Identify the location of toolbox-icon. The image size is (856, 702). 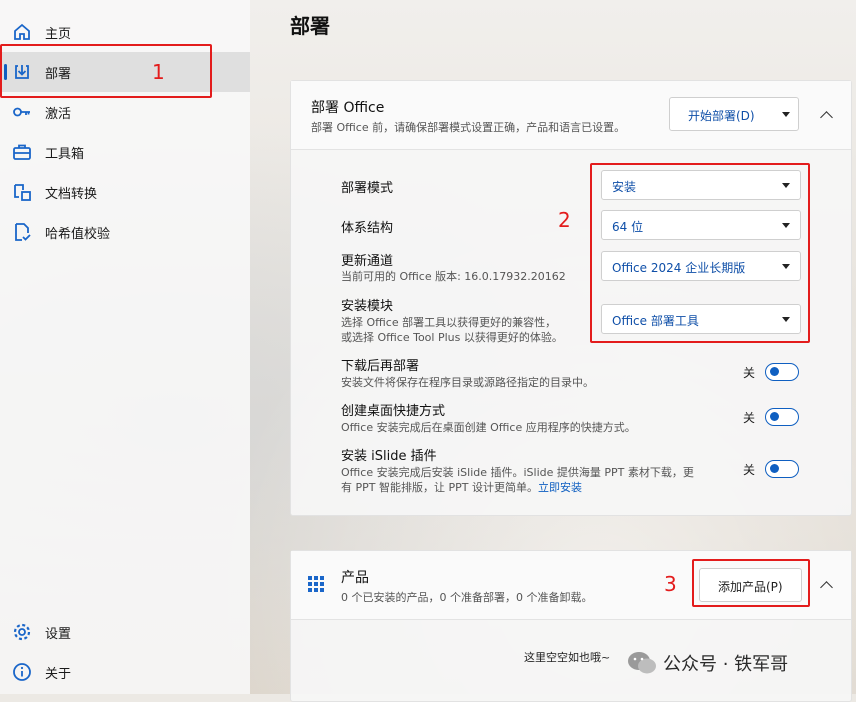
(22, 152).